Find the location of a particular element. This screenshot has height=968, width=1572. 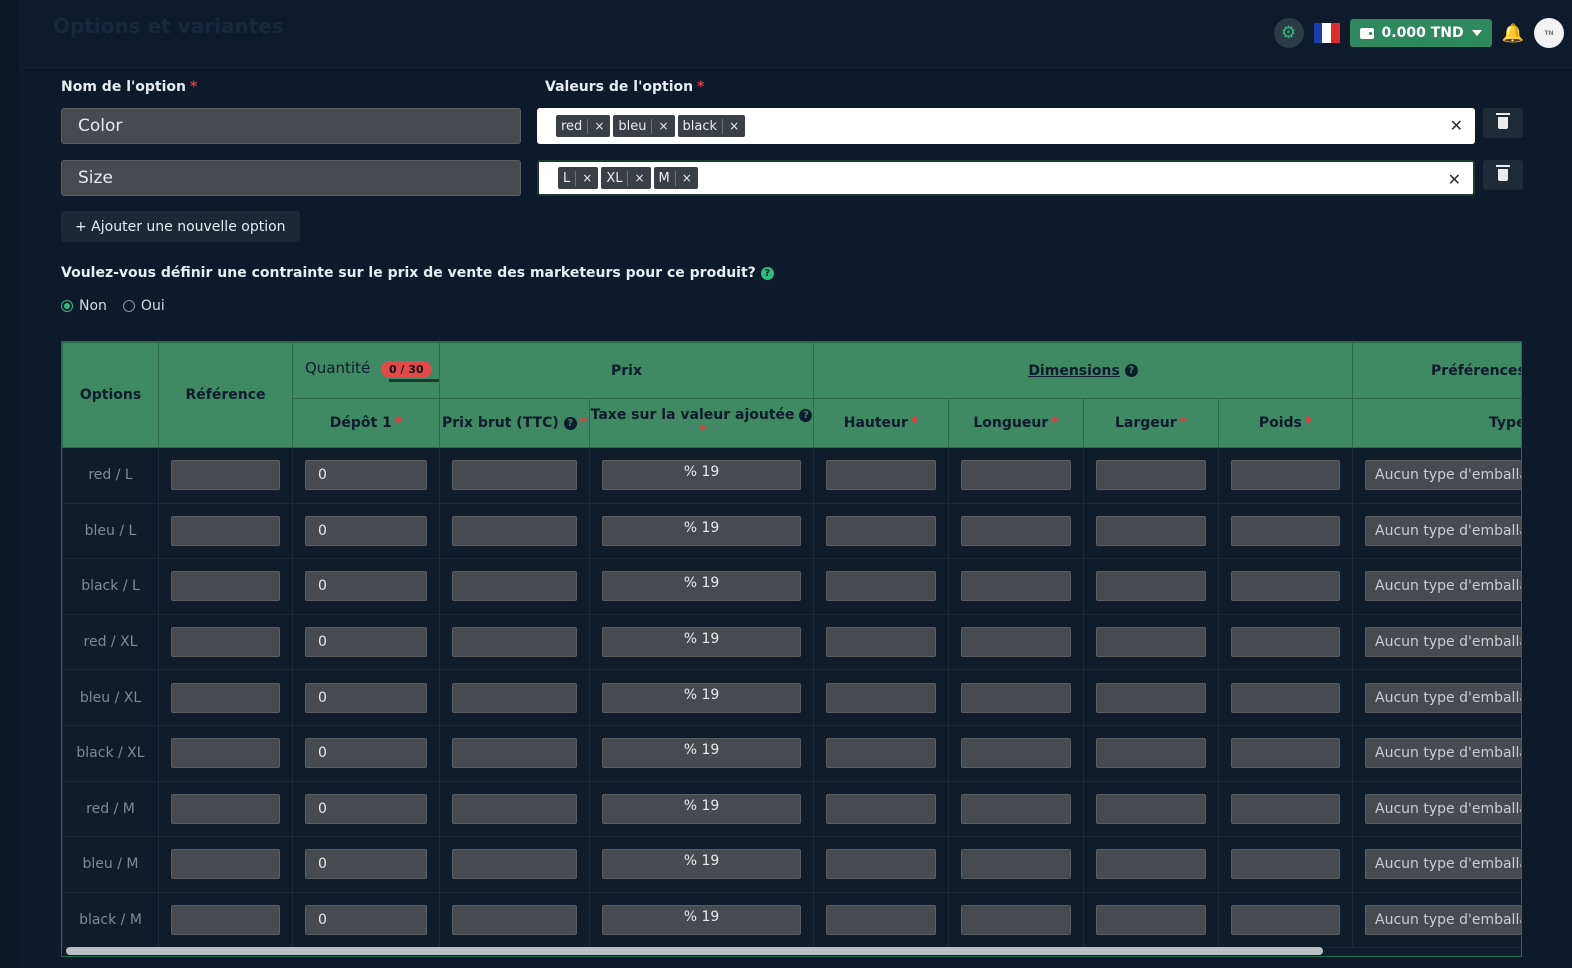

french-flag-icon is located at coordinates (1326, 33).